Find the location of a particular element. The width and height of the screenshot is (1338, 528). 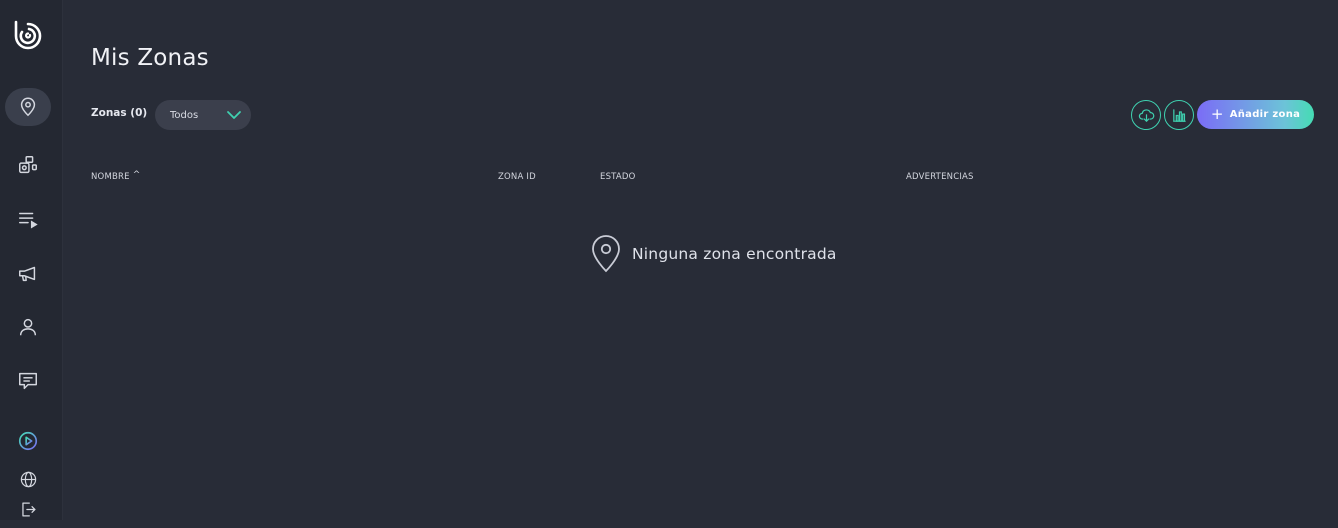

sidebar-item-logout is located at coordinates (28, 509).